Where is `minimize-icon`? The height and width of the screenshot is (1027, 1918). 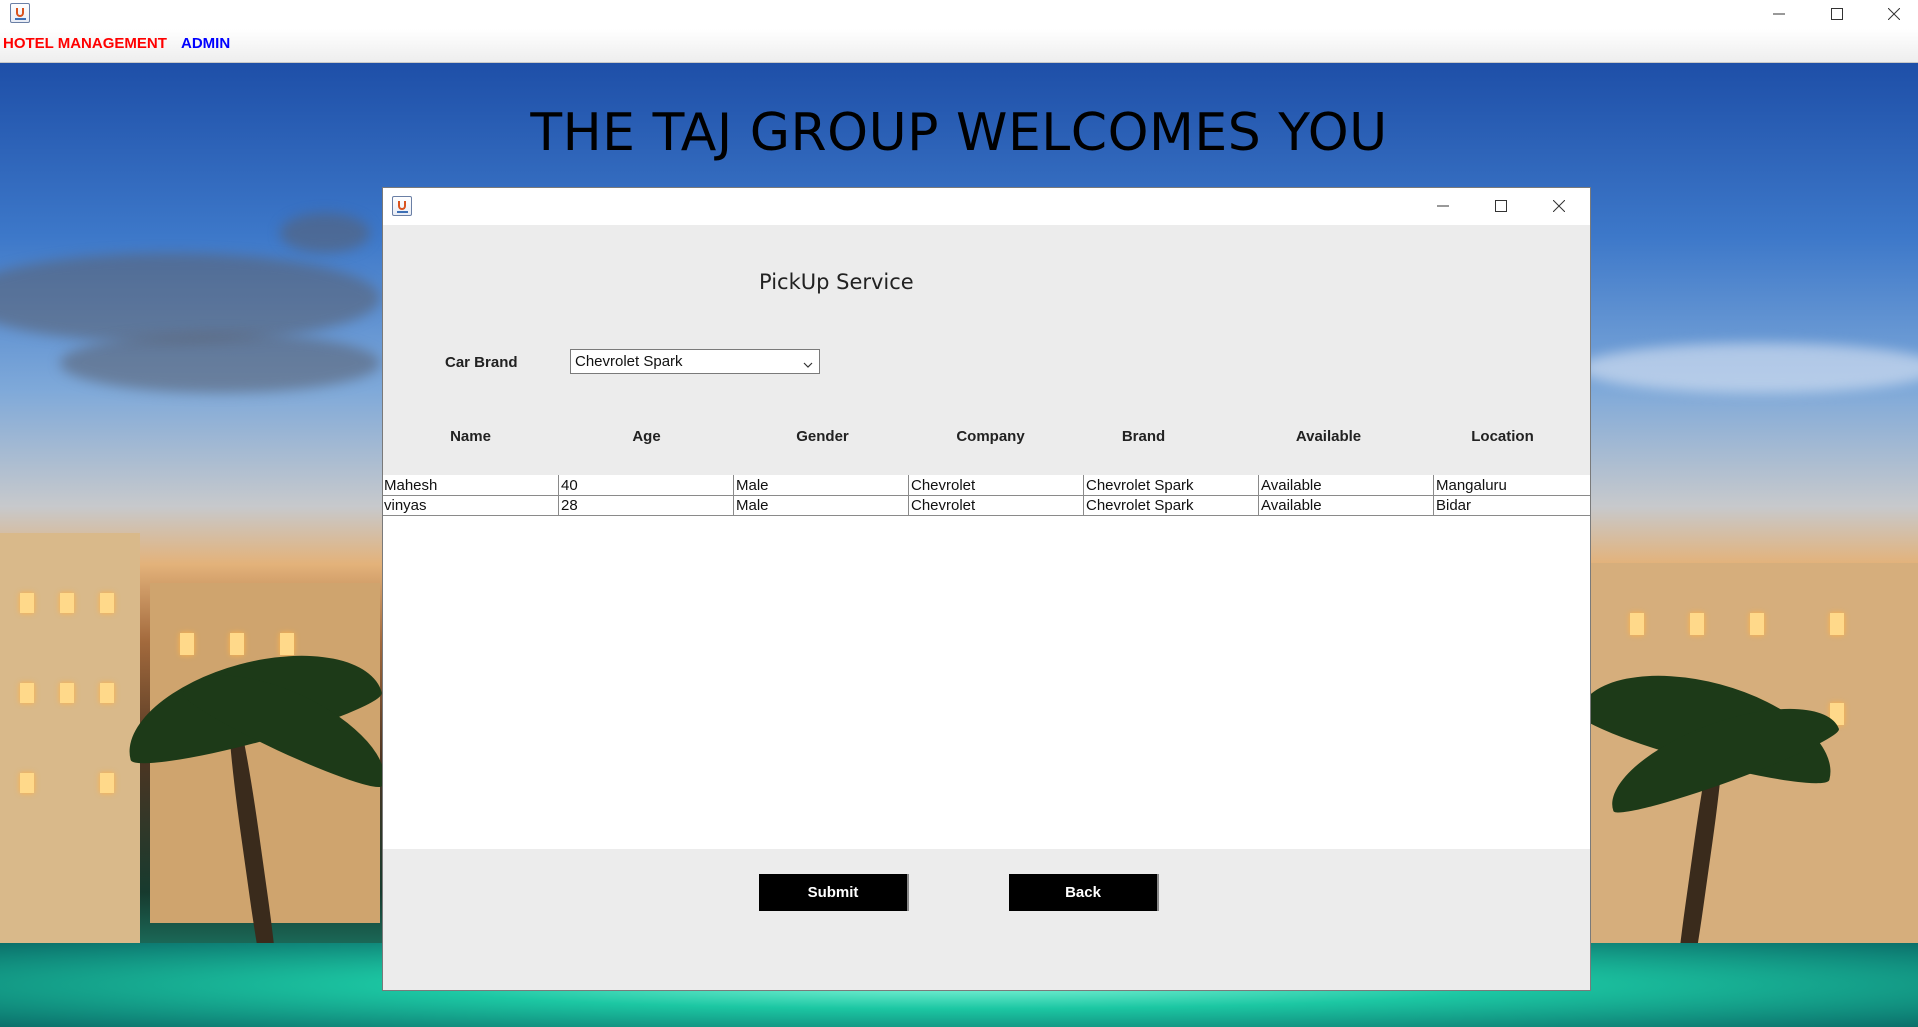 minimize-icon is located at coordinates (1779, 14).